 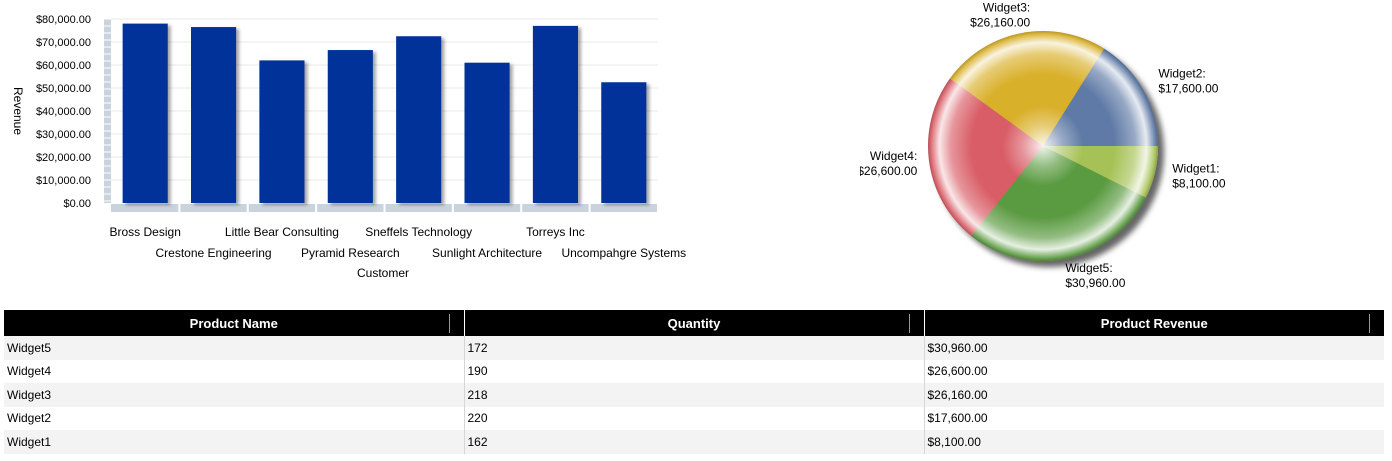 What do you see at coordinates (419, 119) in the screenshot?
I see `bar-sneffels-technology` at bounding box center [419, 119].